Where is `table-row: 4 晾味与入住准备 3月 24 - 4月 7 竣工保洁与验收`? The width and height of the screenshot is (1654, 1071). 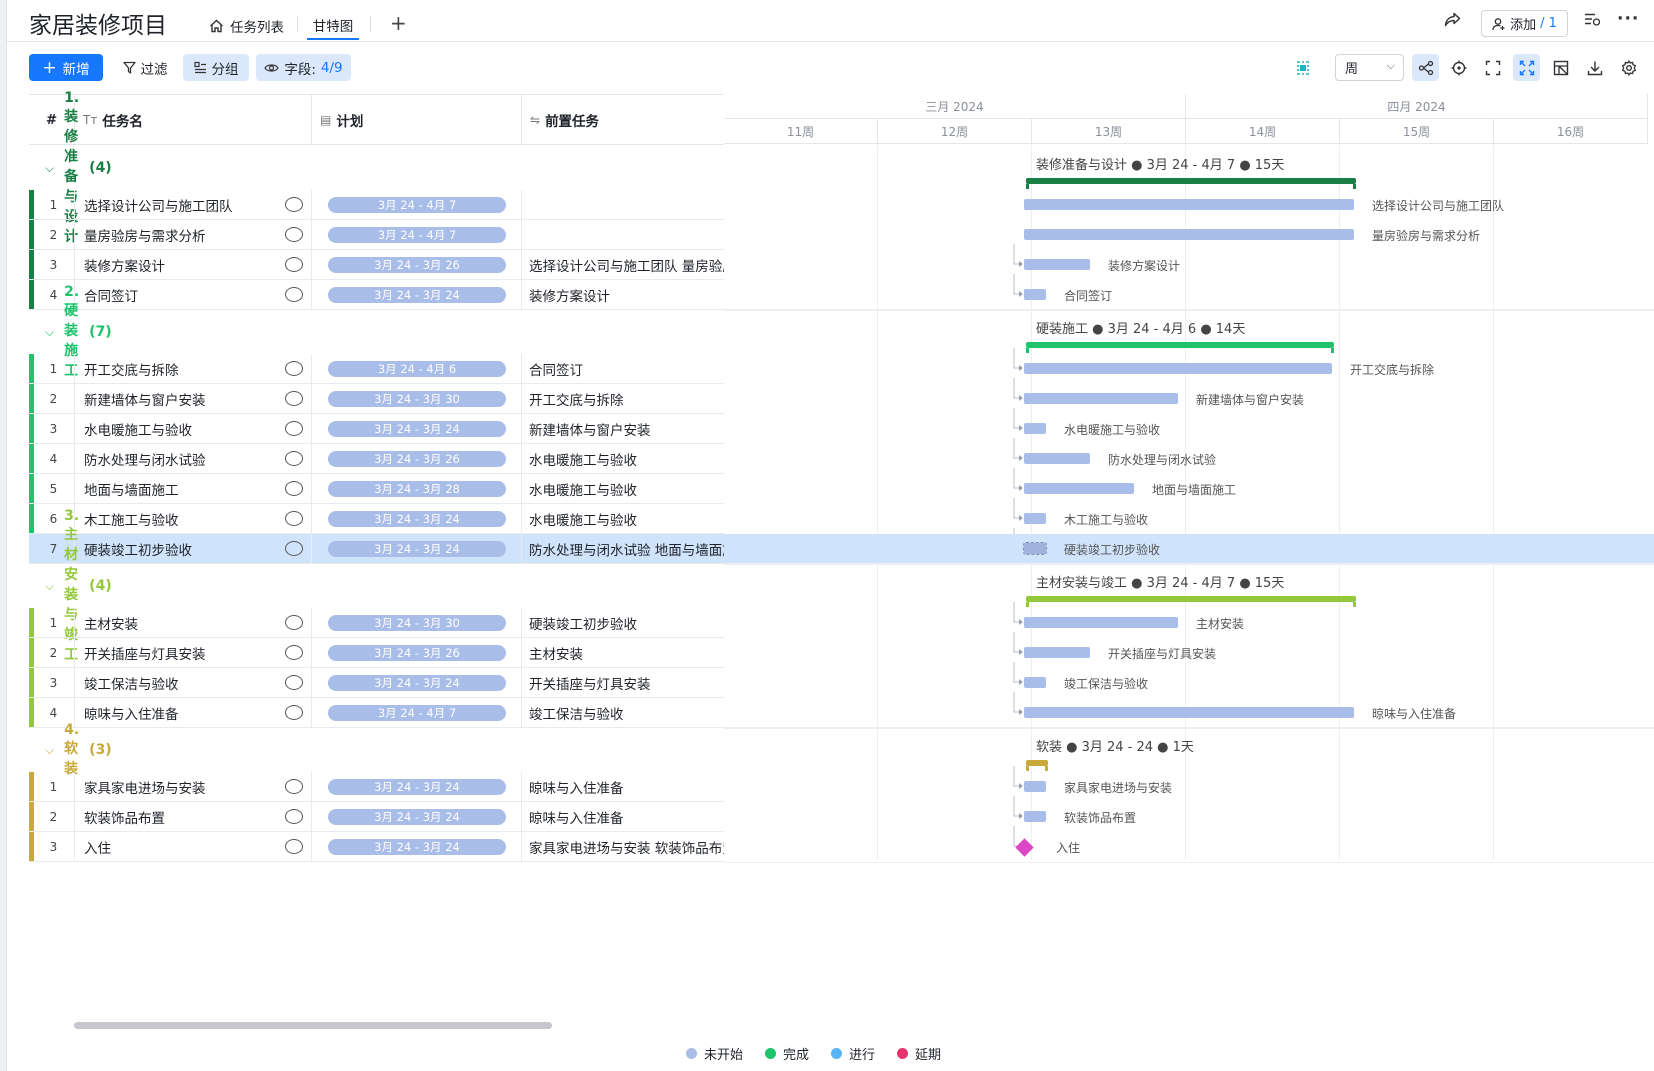
table-row: 4 晾味与入住准备 3月 24 - 4月 7 竣工保洁与验收 is located at coordinates (376, 713).